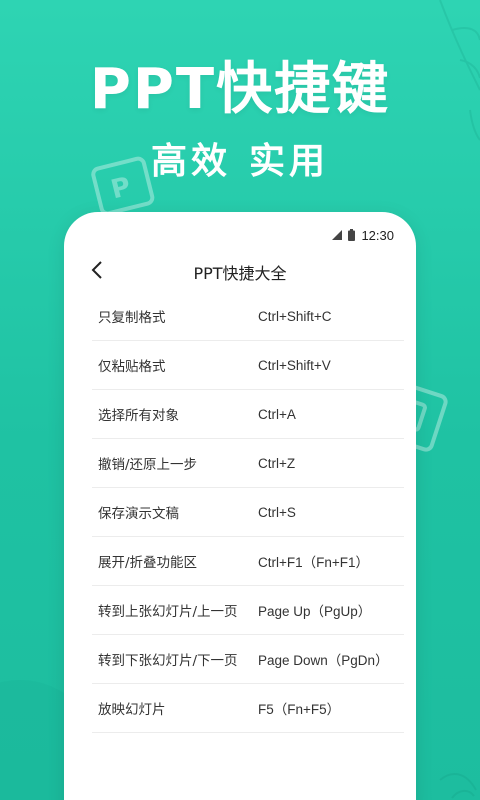 The height and width of the screenshot is (800, 480). Describe the element at coordinates (315, 611) in the screenshot. I see `shortcut-keys: Page Up（PgUp）` at that location.